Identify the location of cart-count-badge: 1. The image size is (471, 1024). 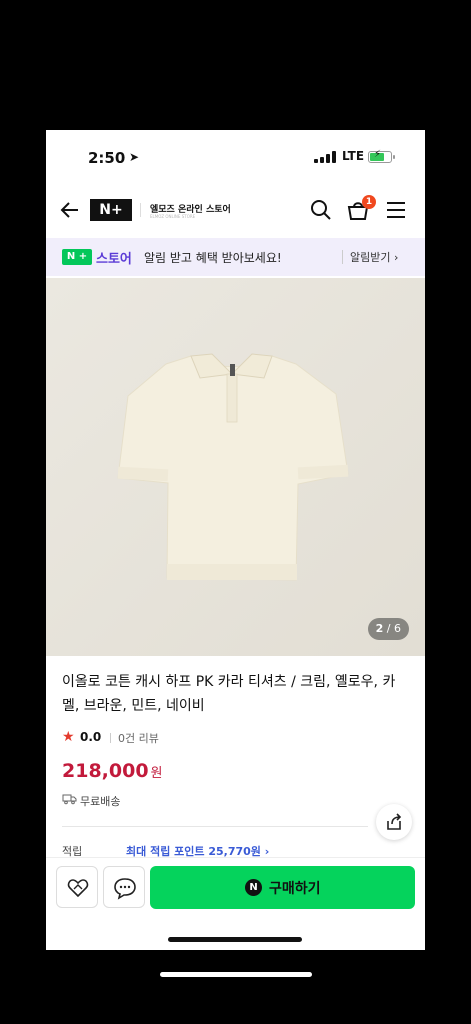
(369, 202).